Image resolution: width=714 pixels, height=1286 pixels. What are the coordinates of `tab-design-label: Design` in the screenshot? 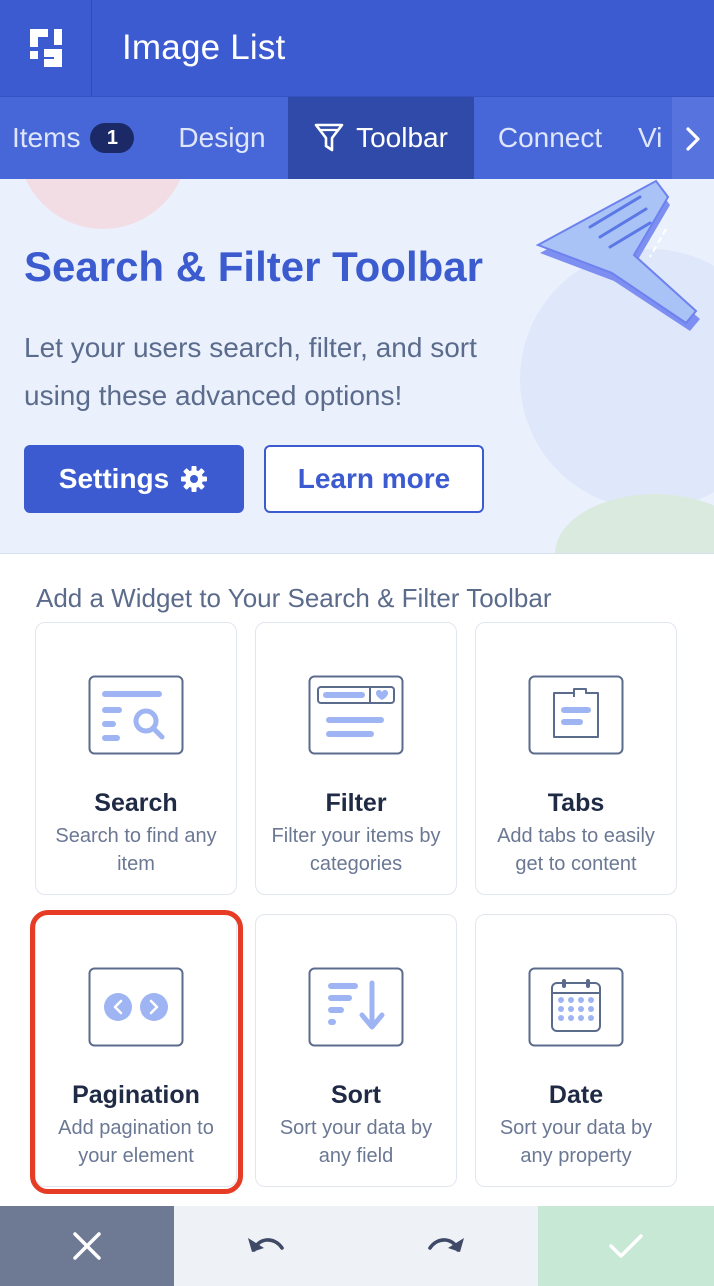 It's located at (222, 137).